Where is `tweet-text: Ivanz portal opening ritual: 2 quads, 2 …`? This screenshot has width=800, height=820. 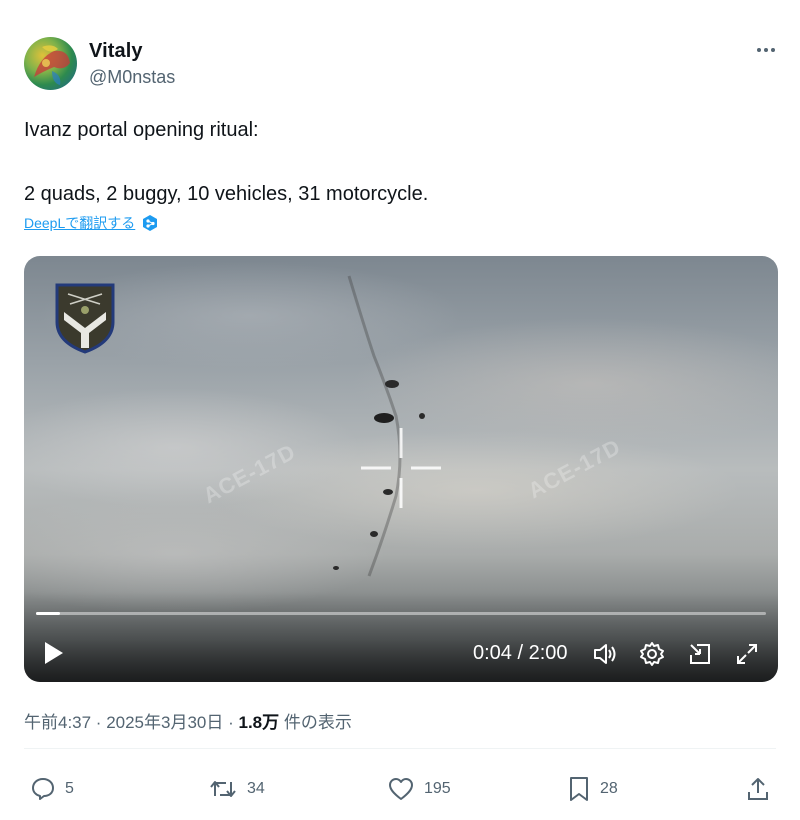
tweet-text: Ivanz portal opening ritual: 2 quads, 2 … is located at coordinates (394, 162).